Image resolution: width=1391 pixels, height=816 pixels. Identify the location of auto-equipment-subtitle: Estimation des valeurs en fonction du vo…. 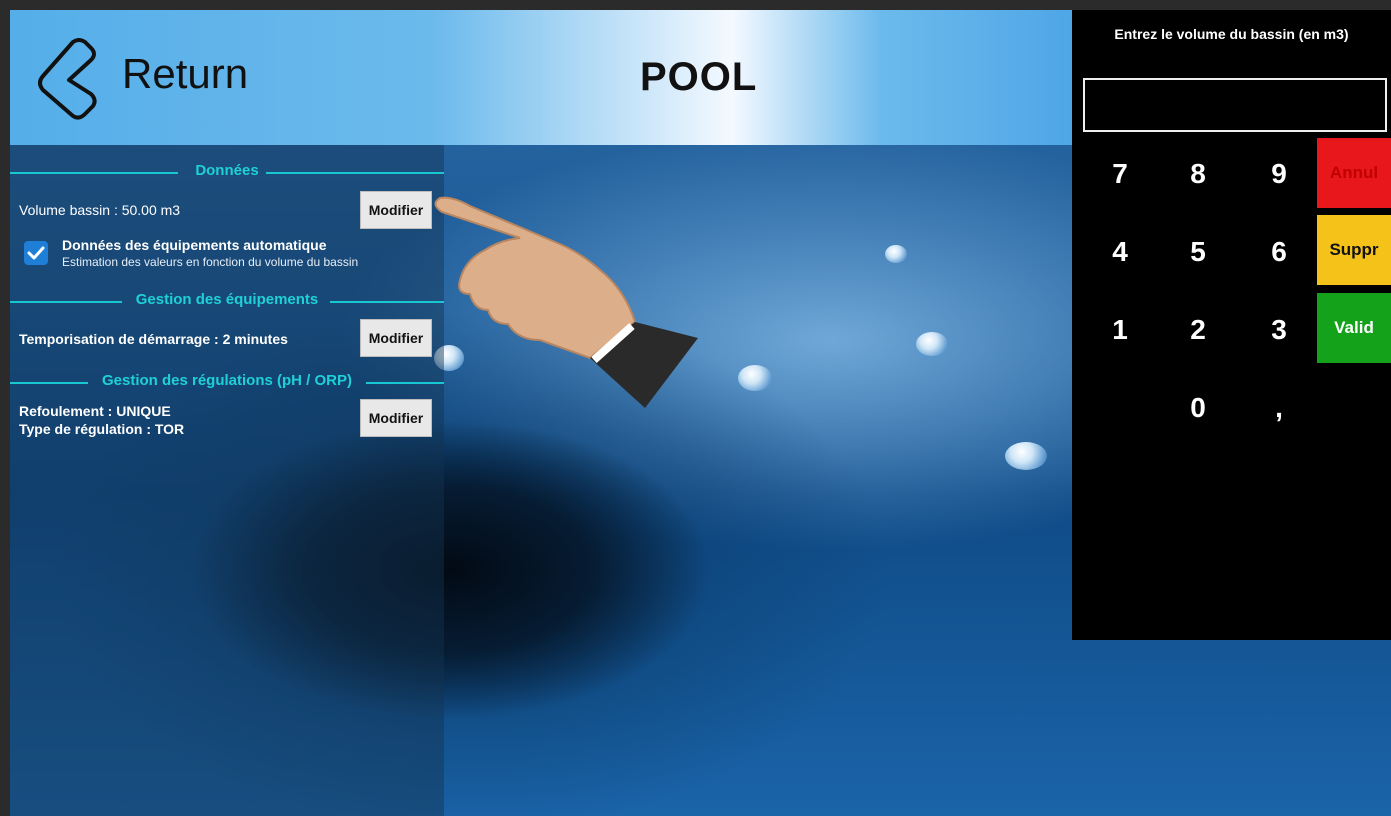
(210, 262).